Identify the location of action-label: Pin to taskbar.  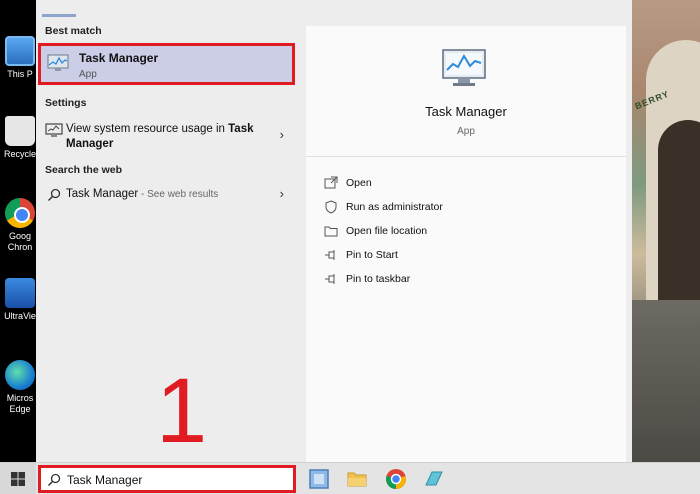
(378, 279).